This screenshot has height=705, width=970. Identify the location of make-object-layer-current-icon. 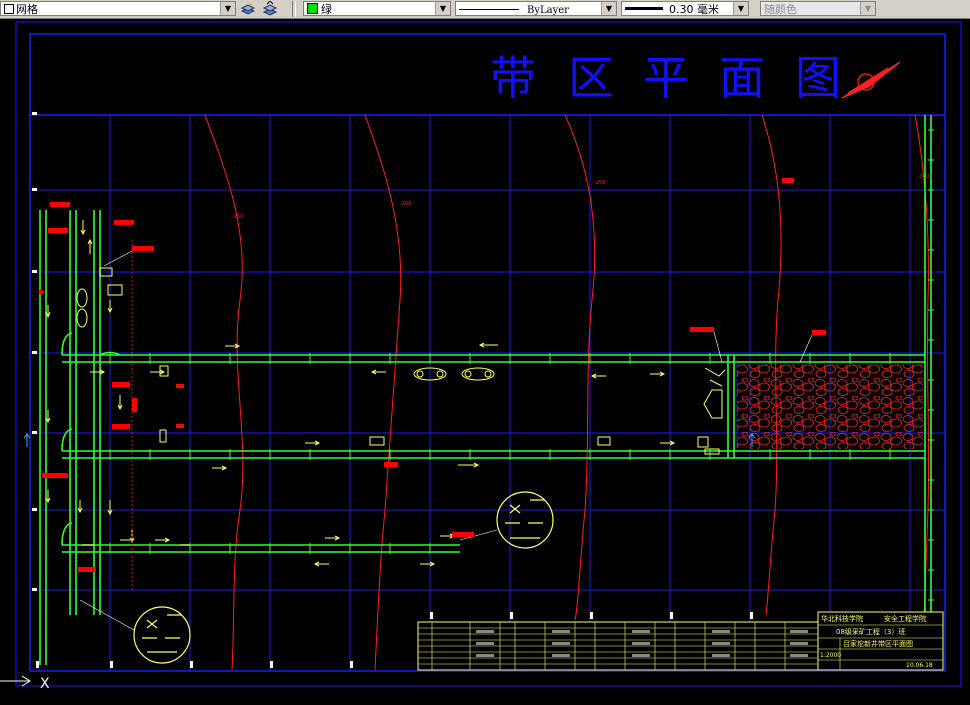
(248, 9).